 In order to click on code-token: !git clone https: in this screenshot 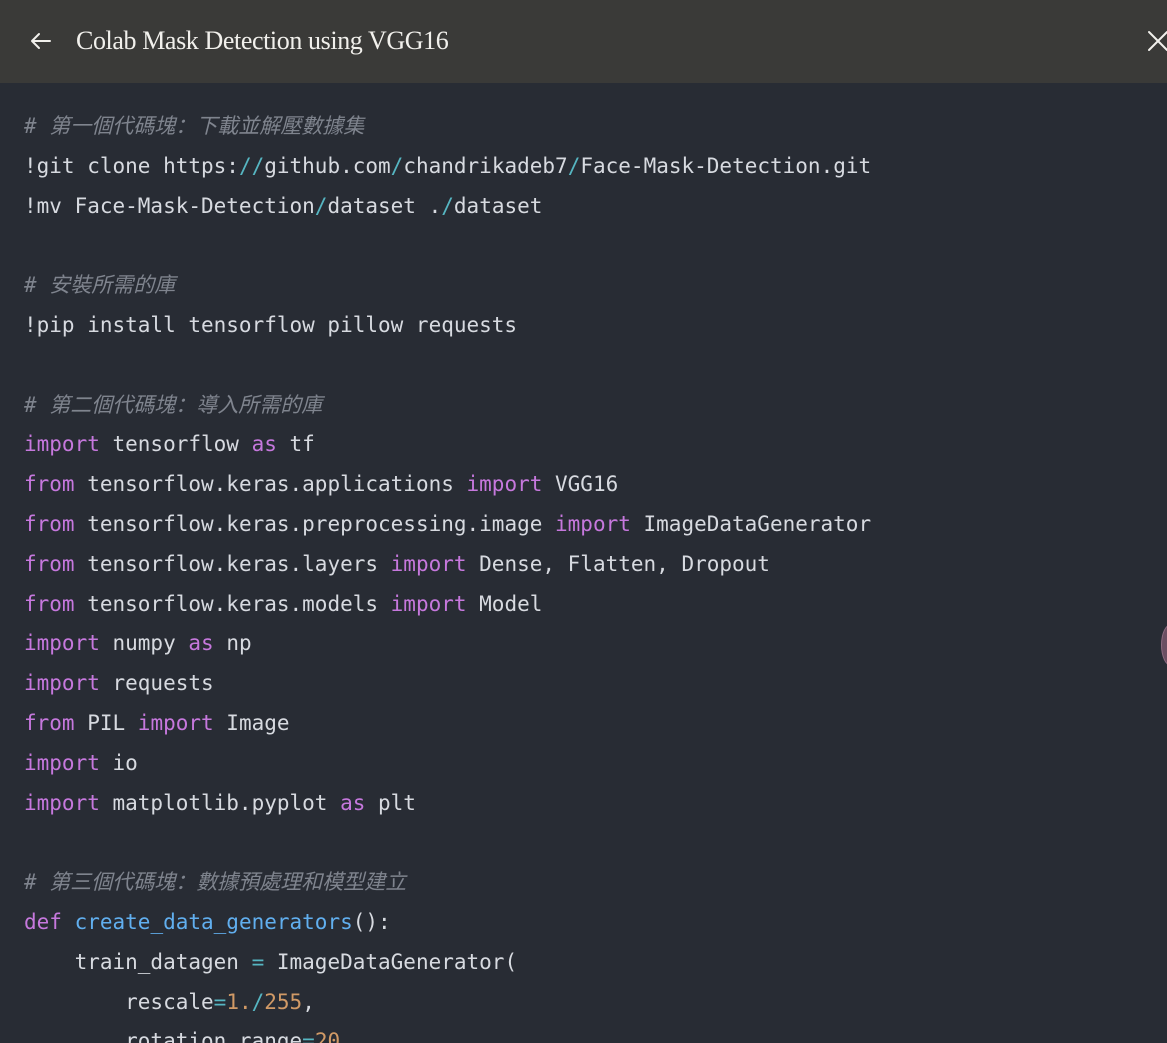, I will do `click(131, 165)`.